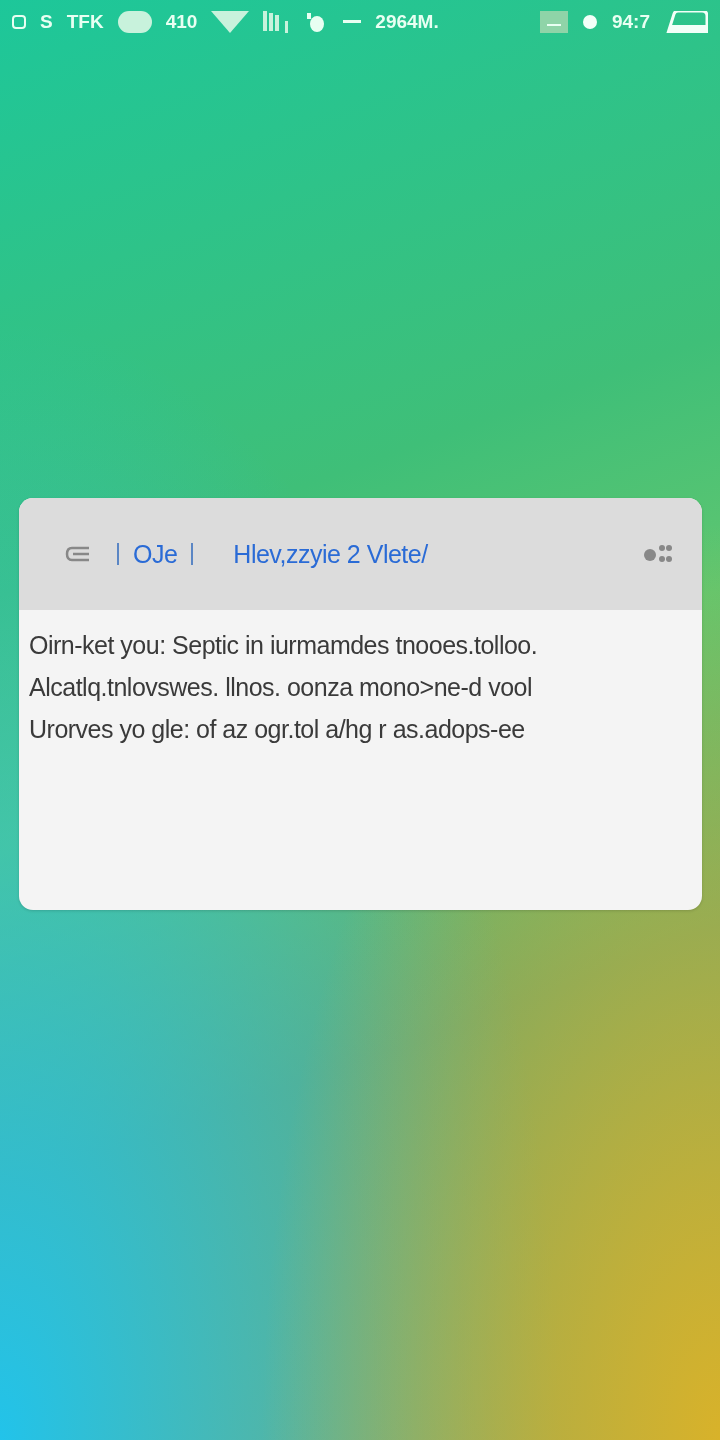 The image size is (720, 1440). I want to click on back-icon, so click(78, 554).